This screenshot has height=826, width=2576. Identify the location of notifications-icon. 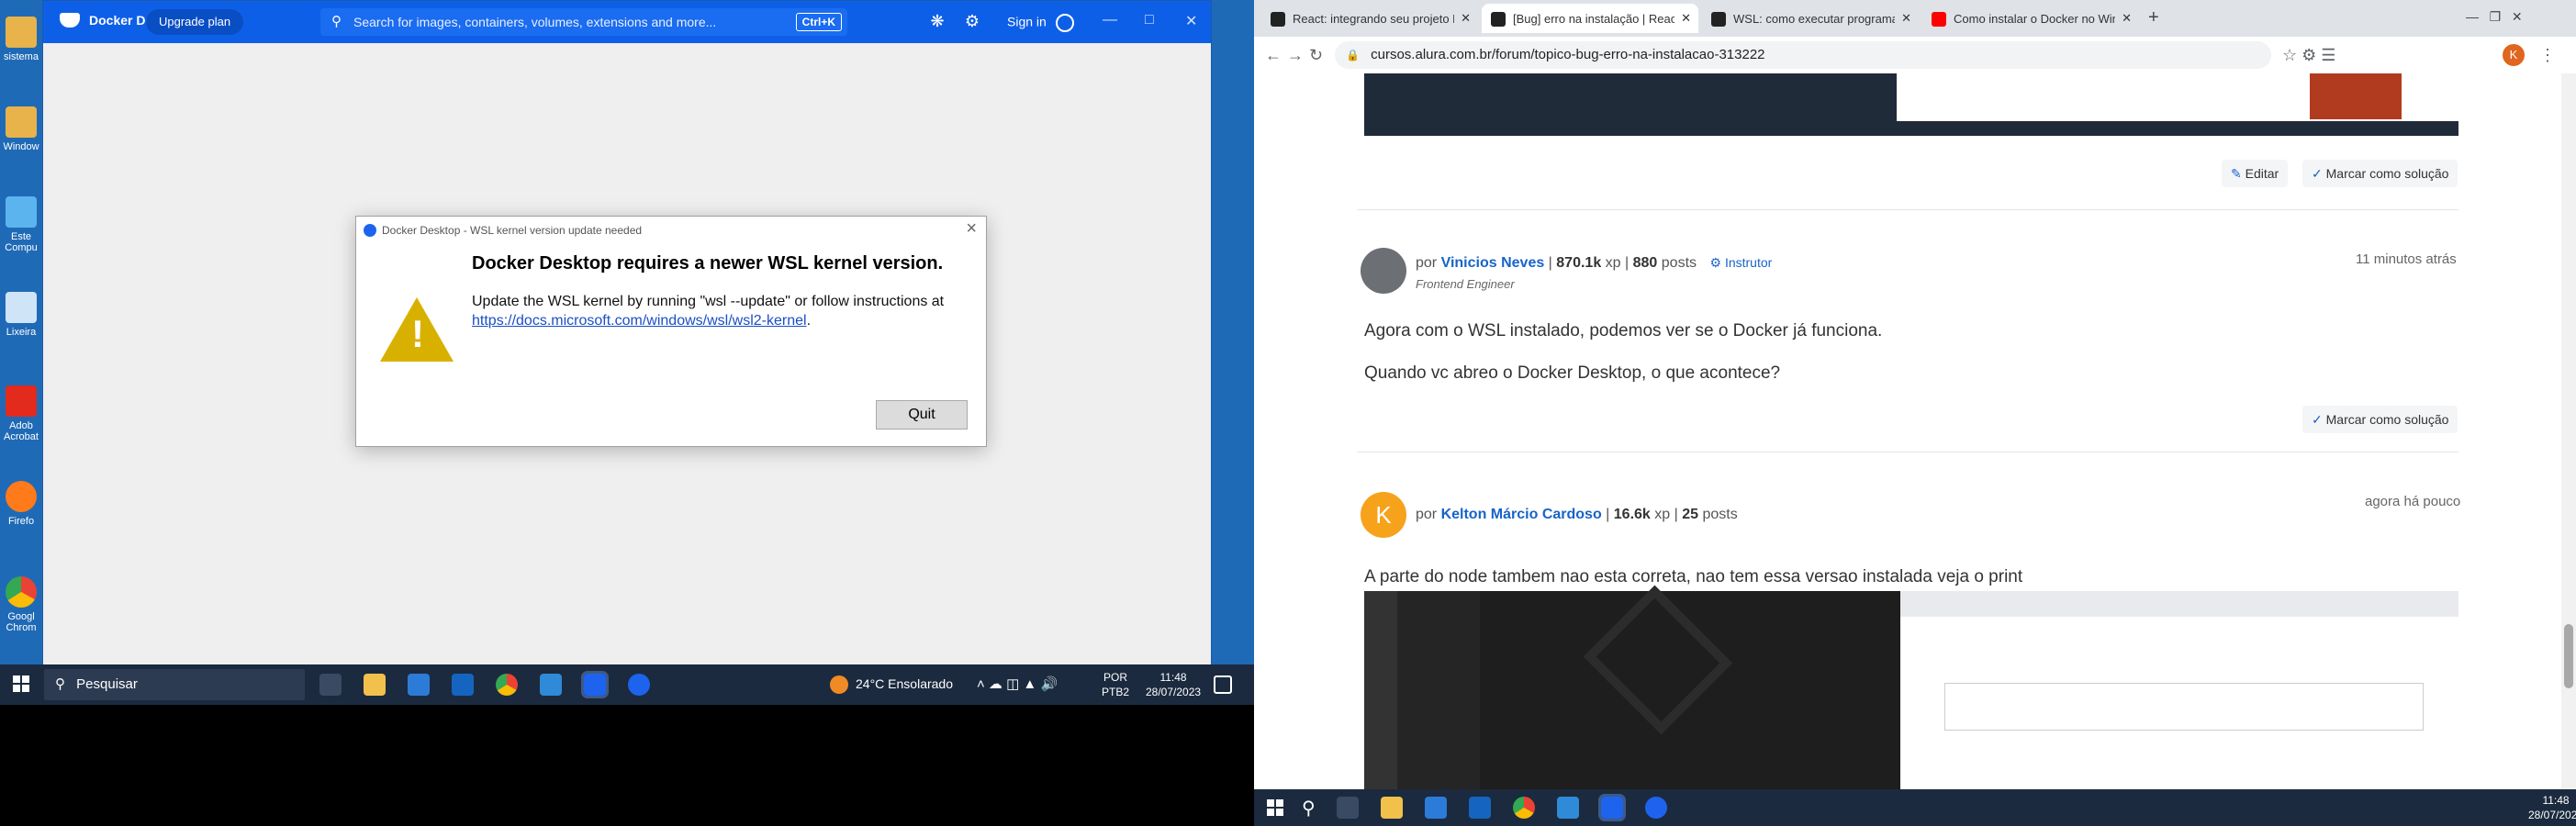
(1223, 684).